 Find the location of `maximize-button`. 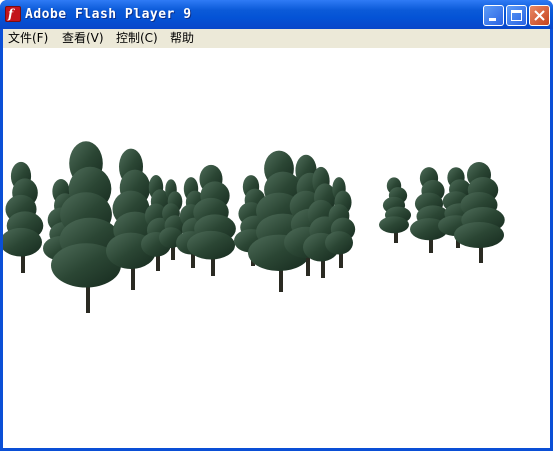

maximize-button is located at coordinates (516, 15).